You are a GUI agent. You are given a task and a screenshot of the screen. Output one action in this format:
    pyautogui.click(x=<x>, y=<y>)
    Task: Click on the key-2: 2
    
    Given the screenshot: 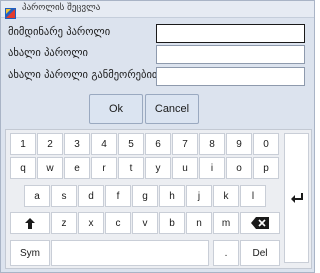 What is the action you would take?
    pyautogui.click(x=50, y=144)
    